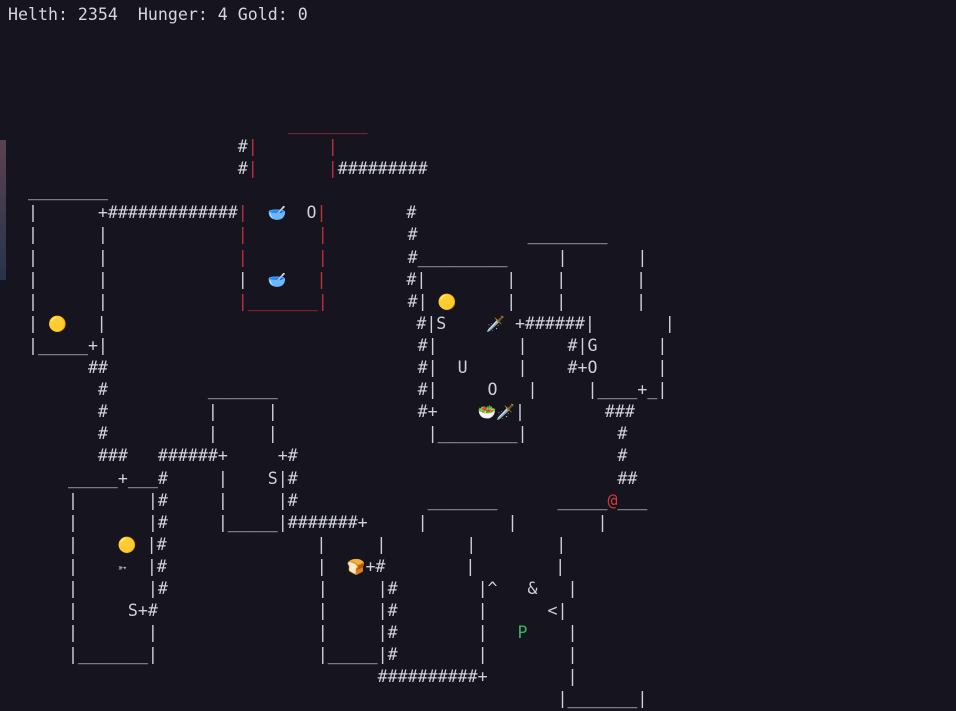 The width and height of the screenshot is (956, 711). Describe the element at coordinates (273, 633) in the screenshot. I see `map-segment: | | | |# |` at that location.